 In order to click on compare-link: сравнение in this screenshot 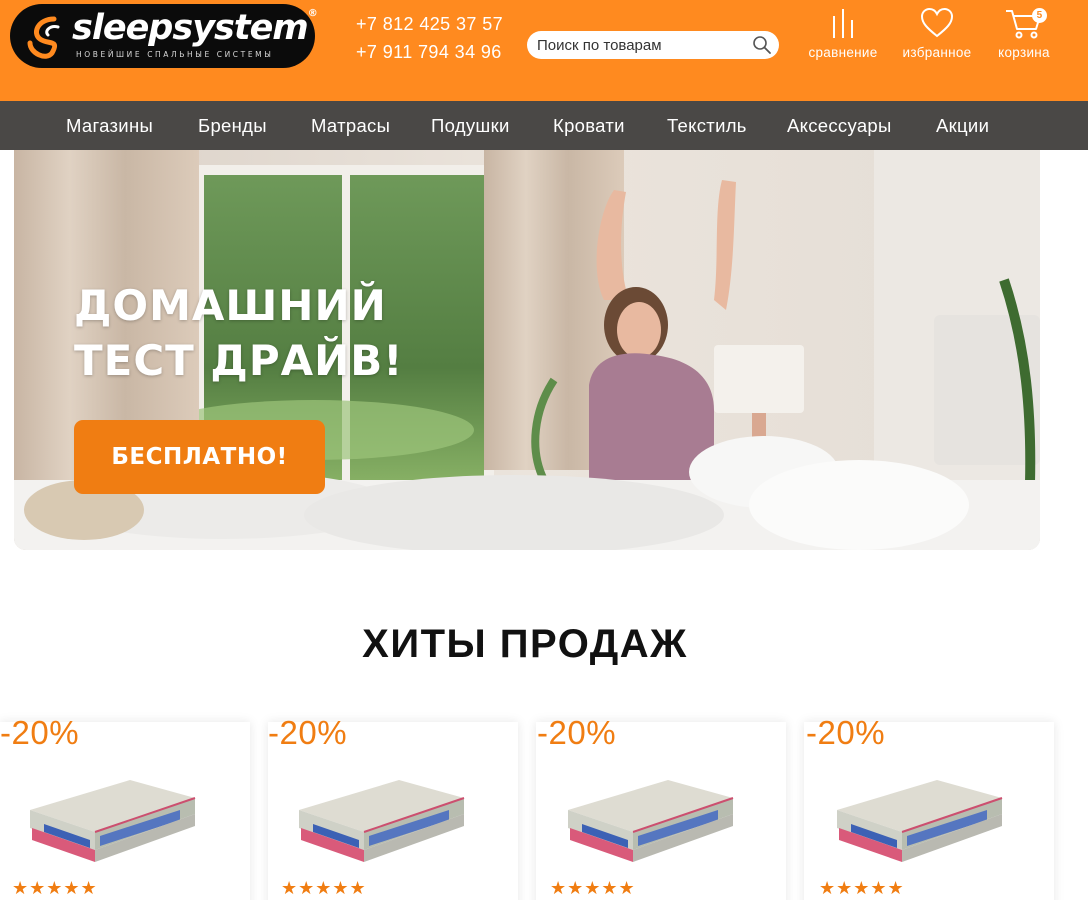, I will do `click(843, 33)`.